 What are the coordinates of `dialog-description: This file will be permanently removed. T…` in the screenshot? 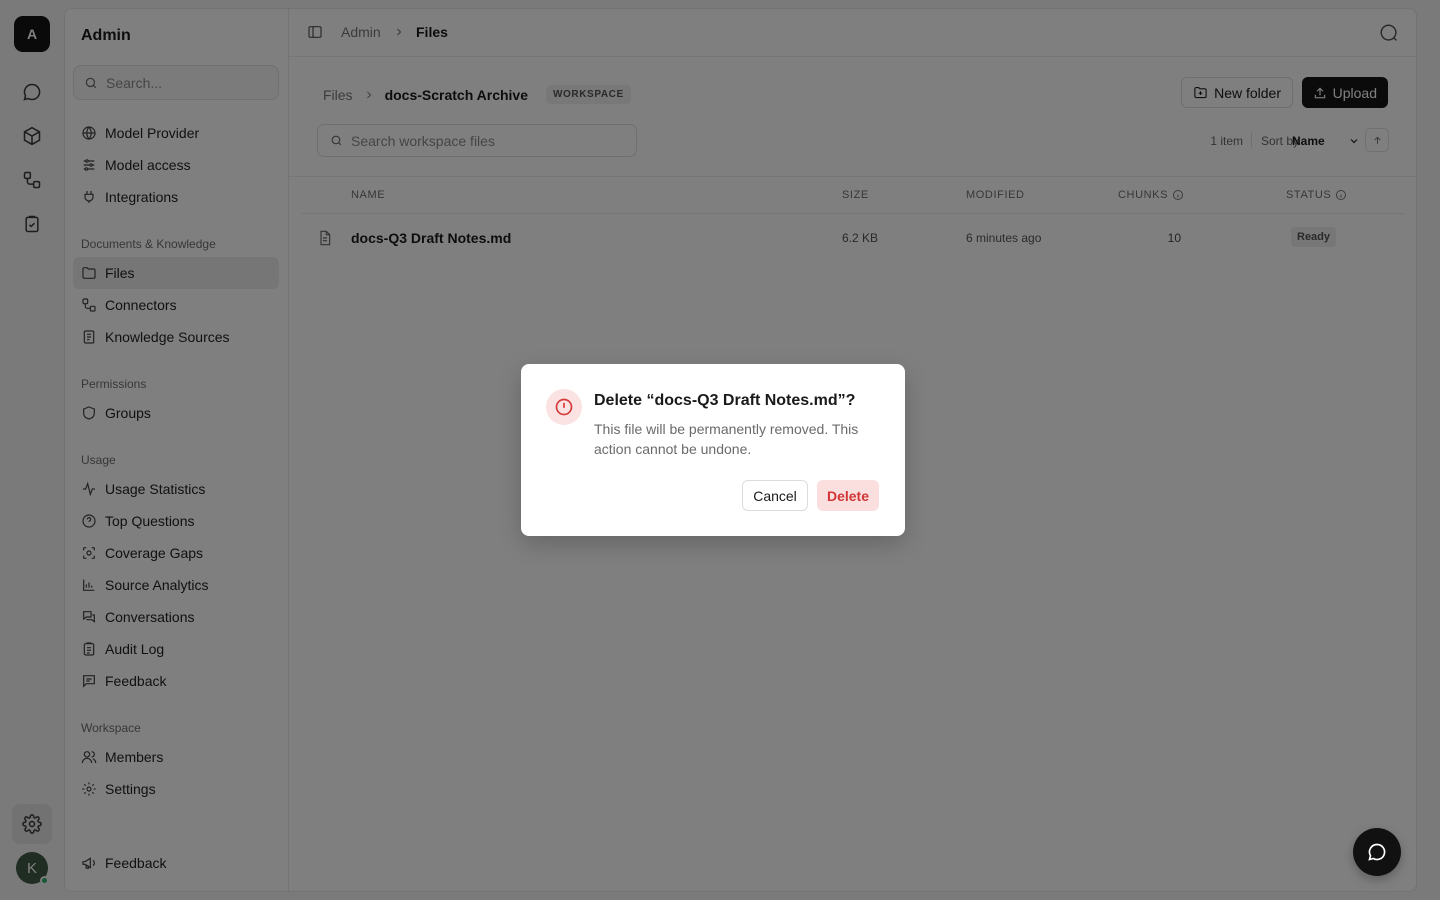 It's located at (726, 439).